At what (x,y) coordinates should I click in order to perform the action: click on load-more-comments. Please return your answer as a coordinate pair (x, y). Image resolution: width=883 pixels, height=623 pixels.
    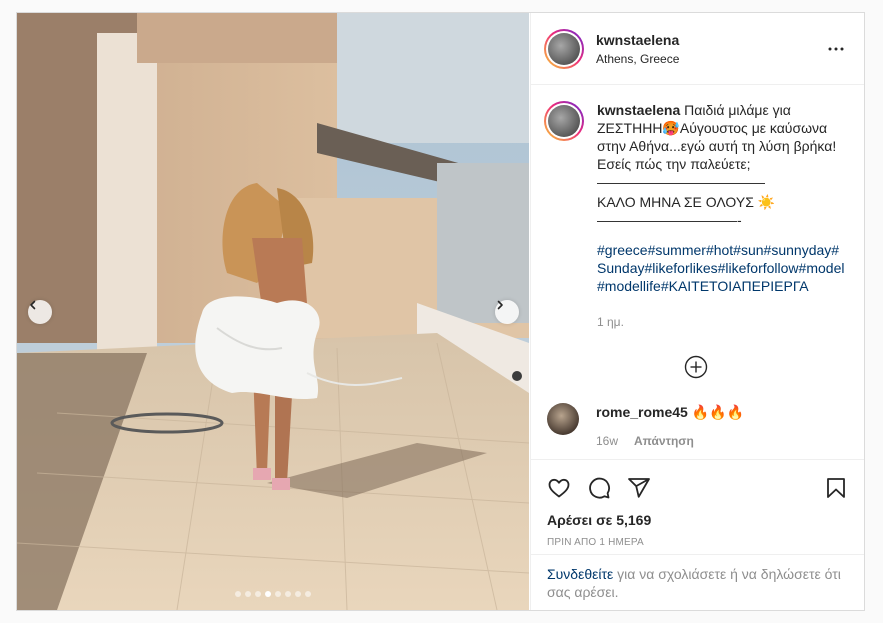
    Looking at the image, I should click on (696, 367).